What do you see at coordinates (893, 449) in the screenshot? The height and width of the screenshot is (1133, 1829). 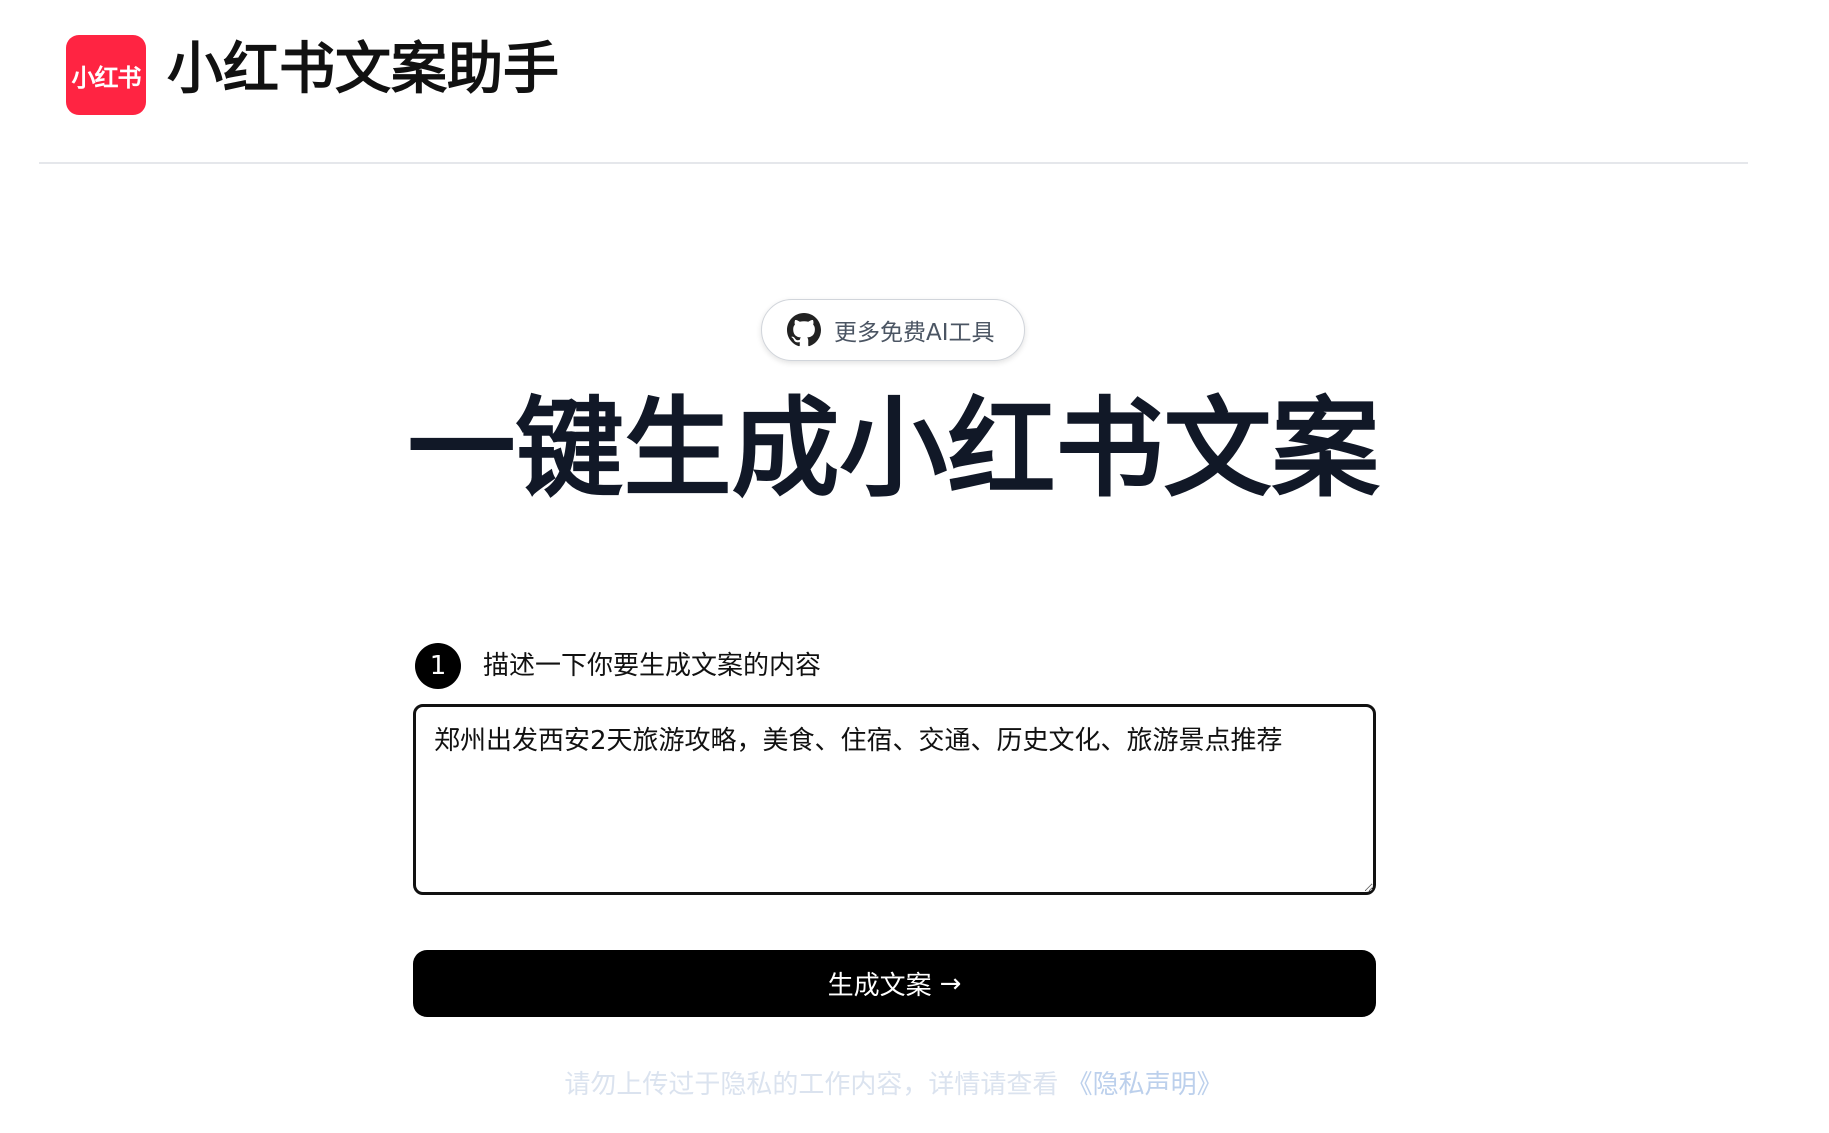 I see `hero-title: 一键生成小红书文案` at bounding box center [893, 449].